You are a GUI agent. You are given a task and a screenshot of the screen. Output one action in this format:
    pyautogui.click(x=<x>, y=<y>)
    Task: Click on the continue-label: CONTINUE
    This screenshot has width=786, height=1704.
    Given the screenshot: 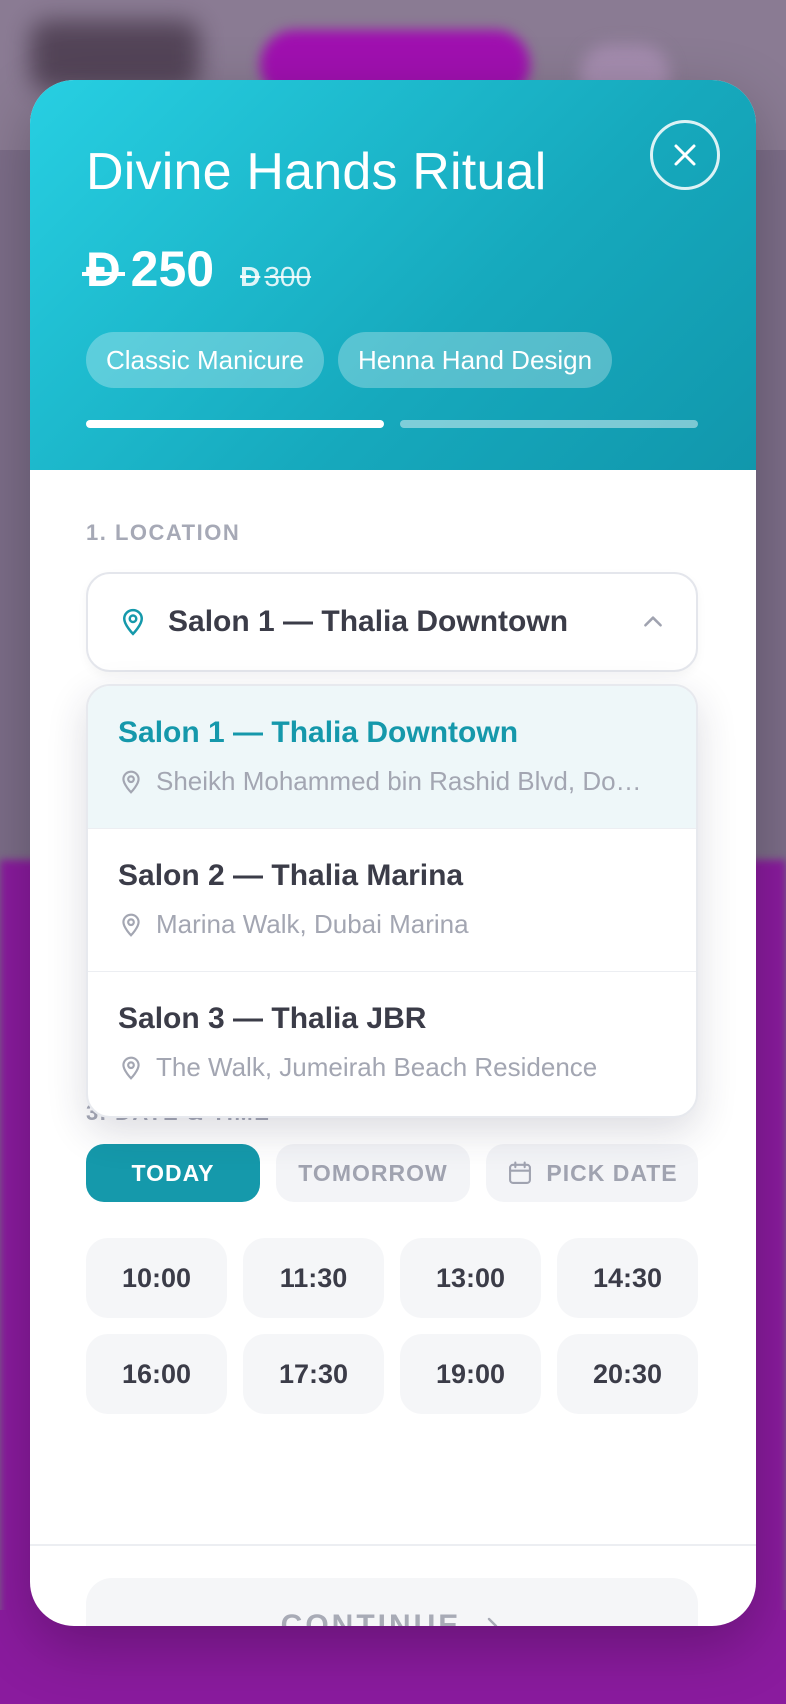 What is the action you would take?
    pyautogui.click(x=371, y=1617)
    